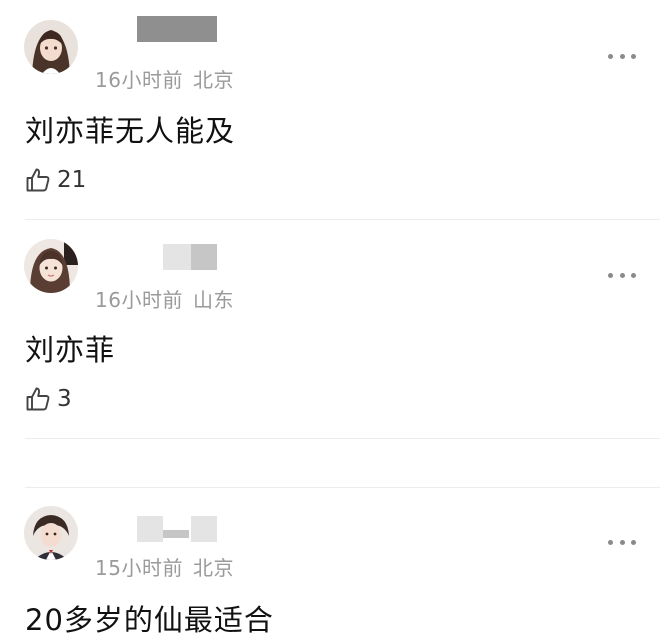  What do you see at coordinates (72, 180) in the screenshot?
I see `like-count: 21` at bounding box center [72, 180].